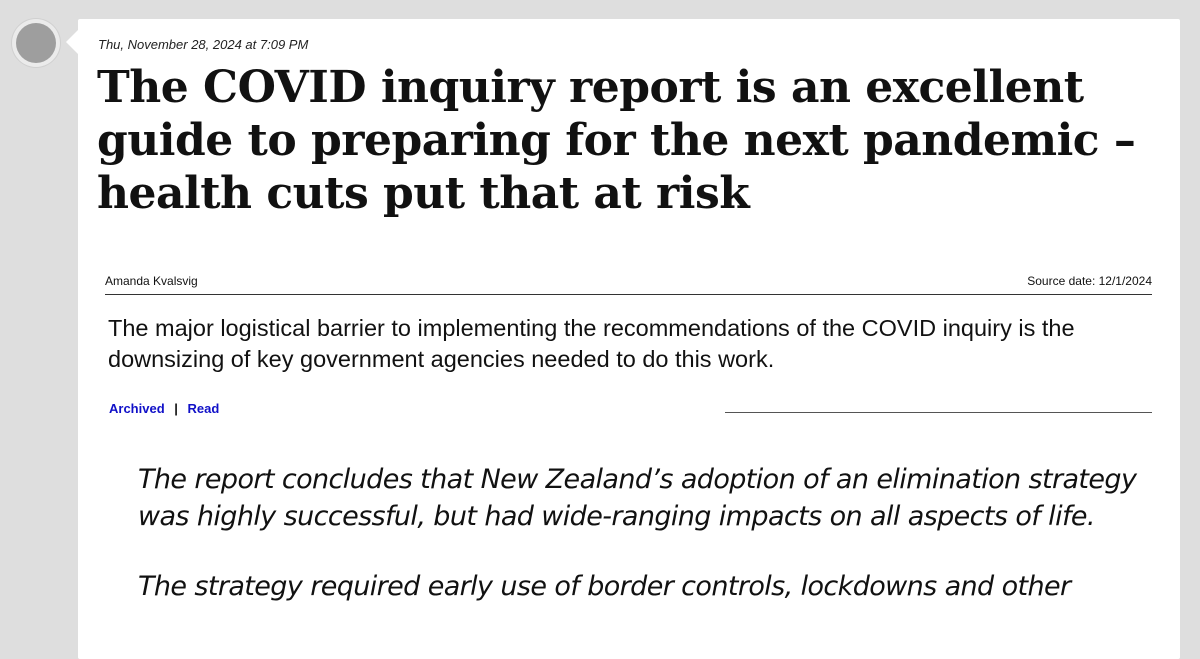 This screenshot has width=1200, height=659. Describe the element at coordinates (628, 281) in the screenshot. I see `article-meta: Amanda Kvalsvig Source date: 12/1/2024` at that location.